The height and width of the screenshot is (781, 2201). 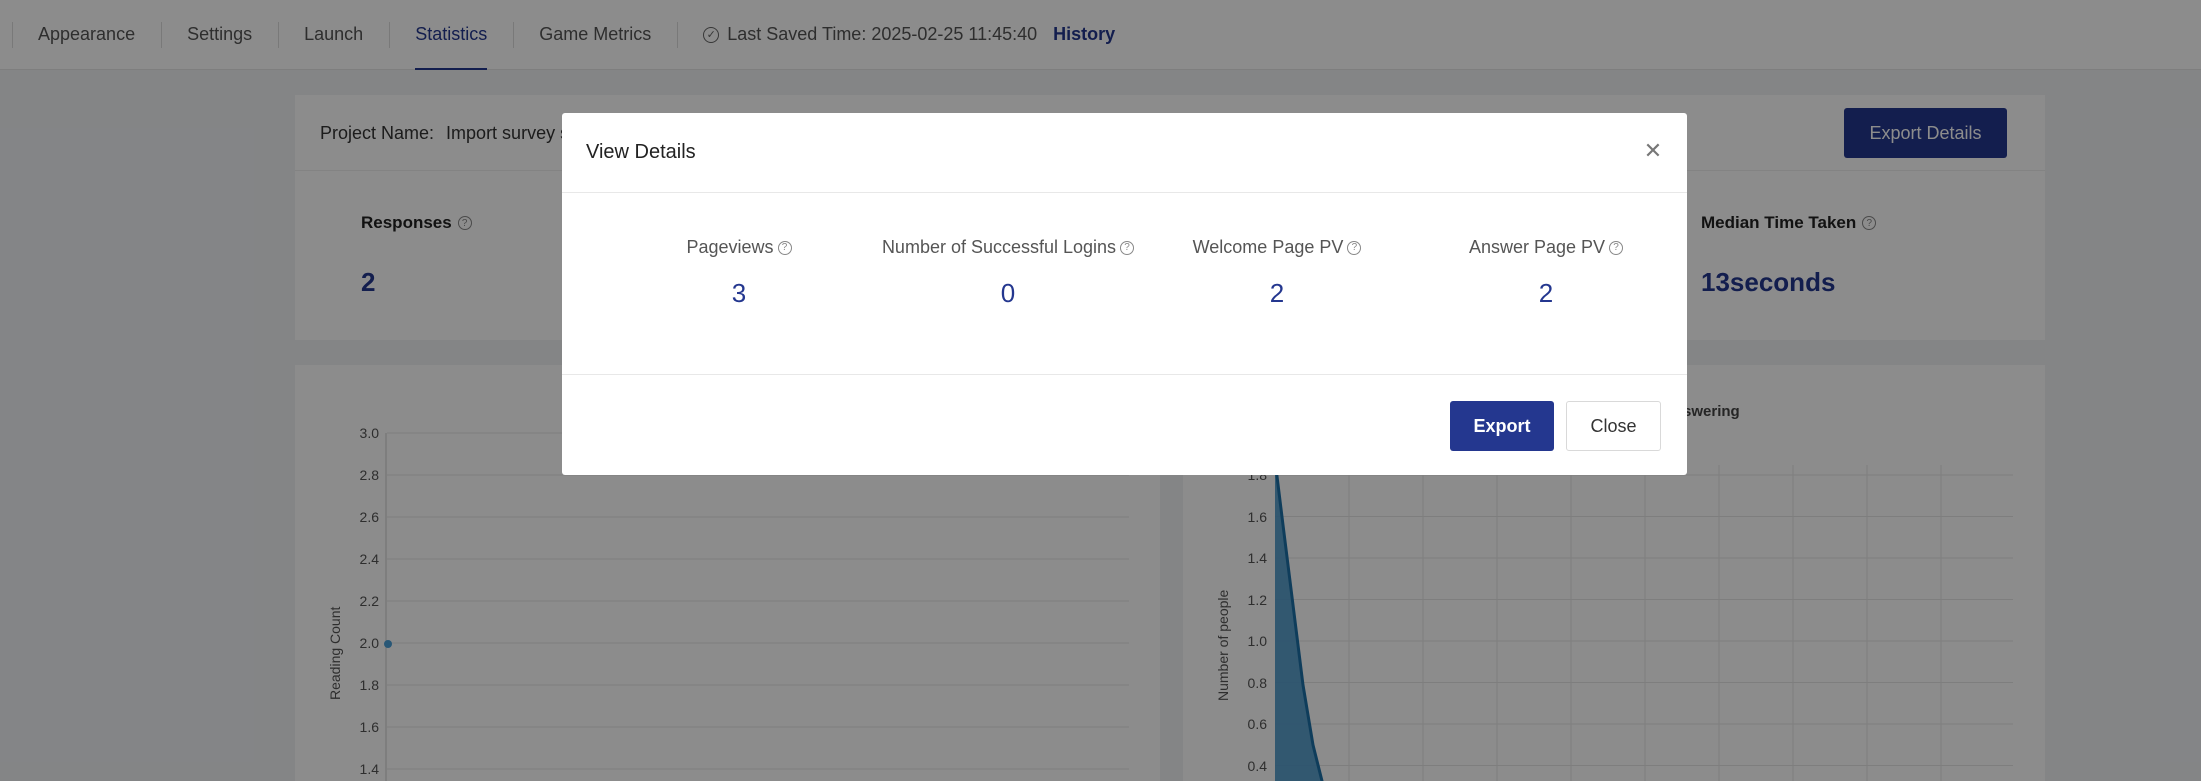 What do you see at coordinates (1124, 425) in the screenshot?
I see `modal-footer: Export Close` at bounding box center [1124, 425].